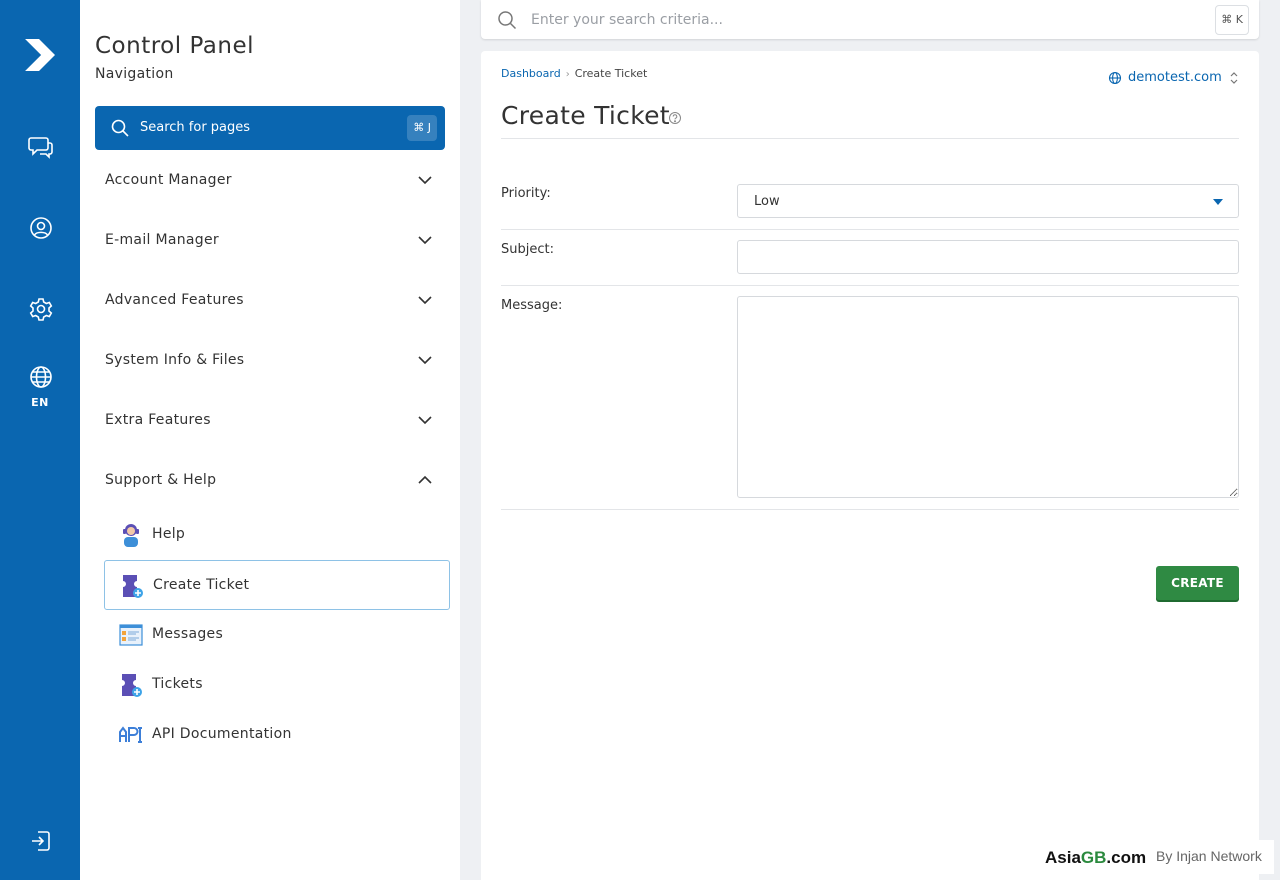 The width and height of the screenshot is (1280, 880). I want to click on nav-item-label: Messages, so click(188, 634).